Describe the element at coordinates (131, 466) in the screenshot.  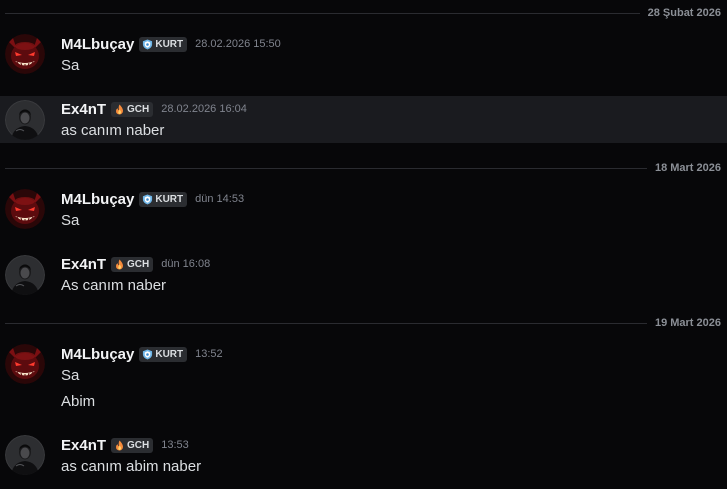
I see `message-text: as canım abim naber` at that location.